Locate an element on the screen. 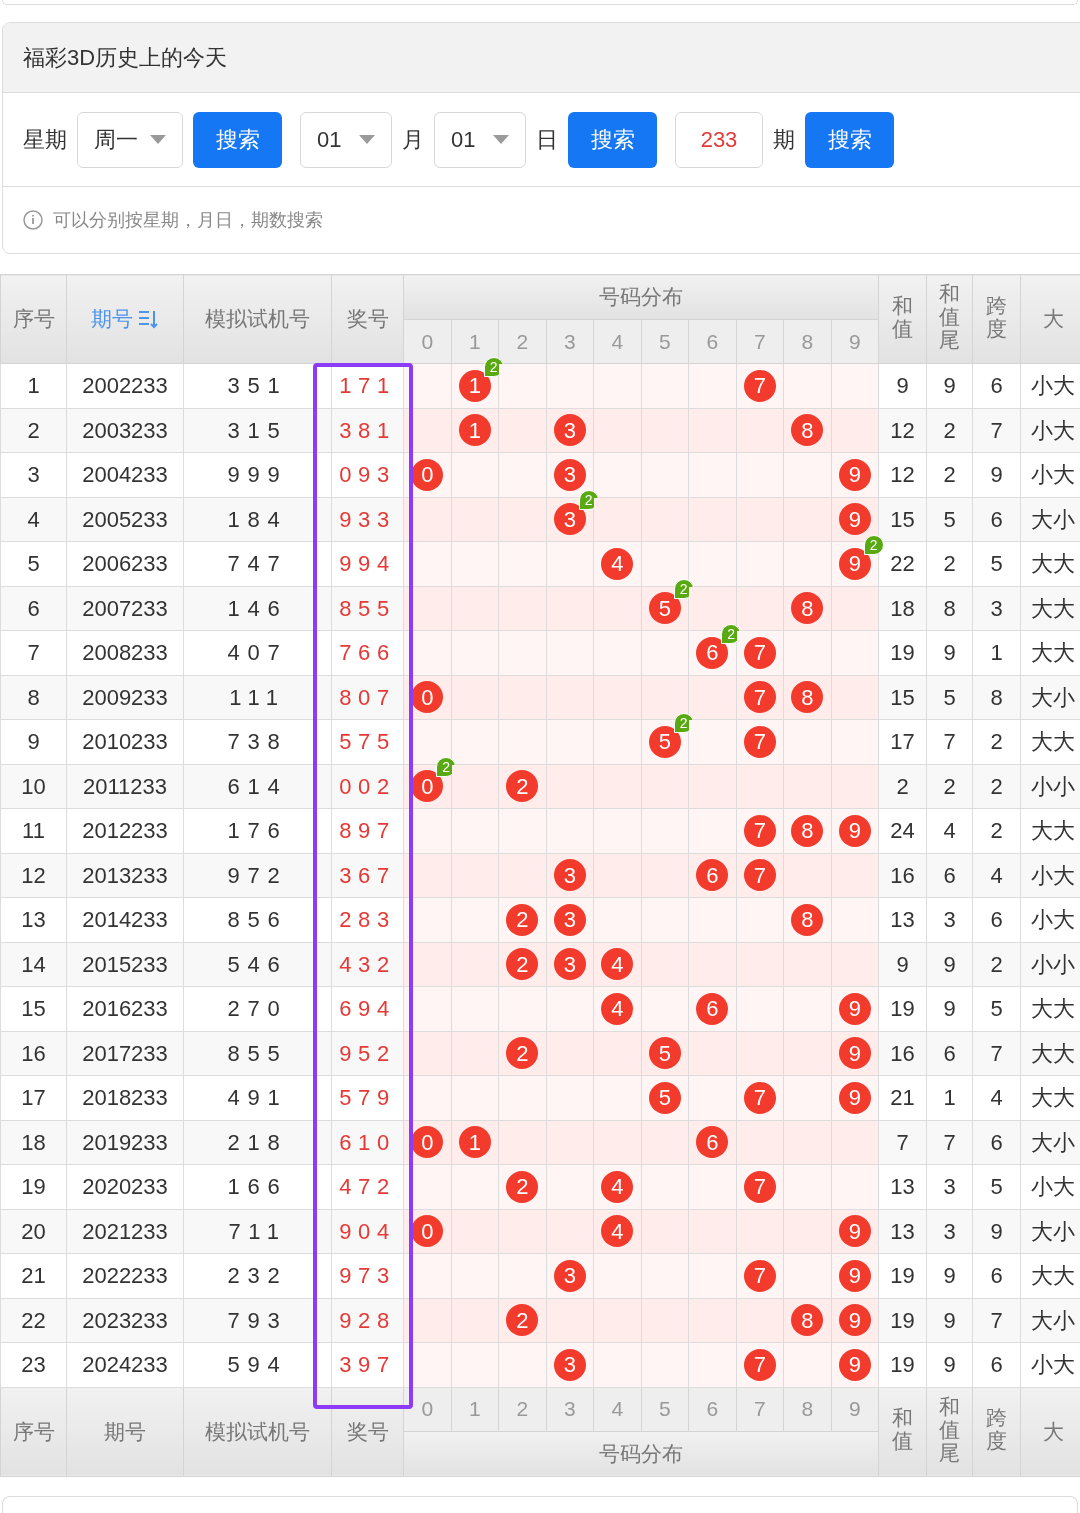 The width and height of the screenshot is (1080, 1513). table-cell: 738 is located at coordinates (257, 741).